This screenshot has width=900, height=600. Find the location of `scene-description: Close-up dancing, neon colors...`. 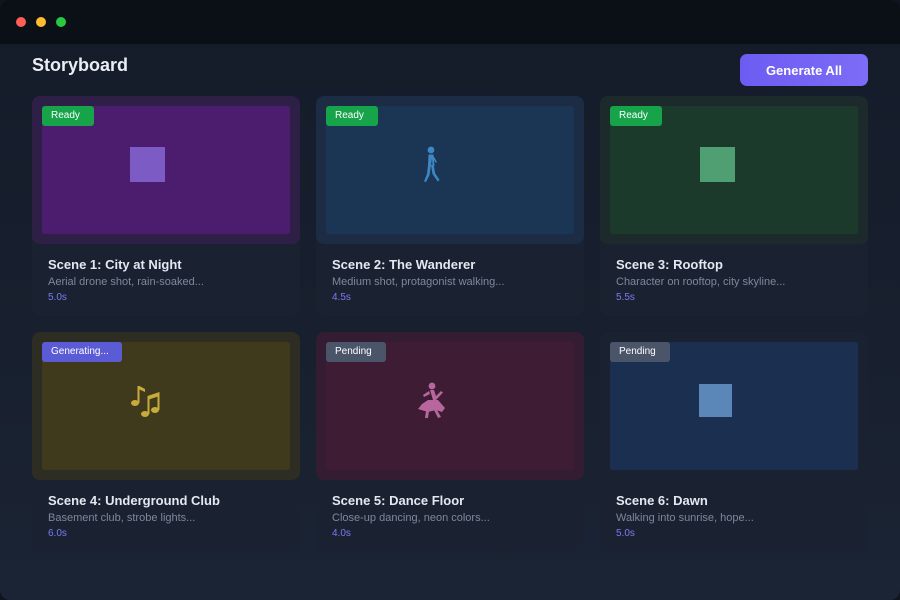

scene-description: Close-up dancing, neon colors... is located at coordinates (411, 518).